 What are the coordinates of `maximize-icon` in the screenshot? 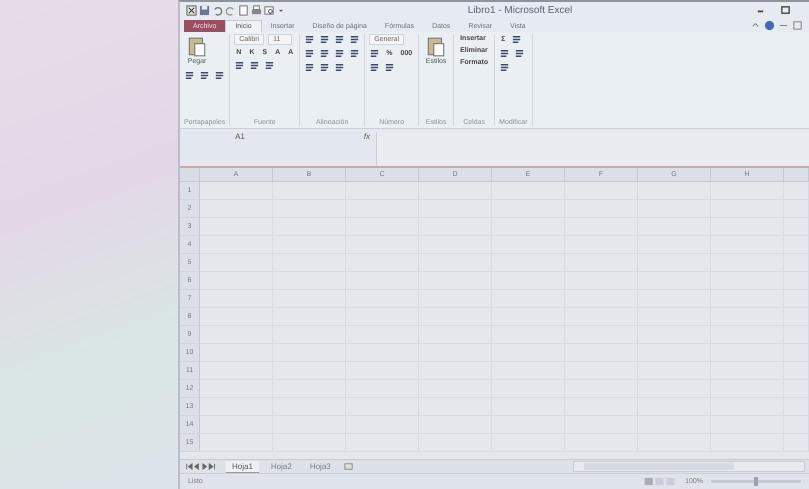 It's located at (785, 10).